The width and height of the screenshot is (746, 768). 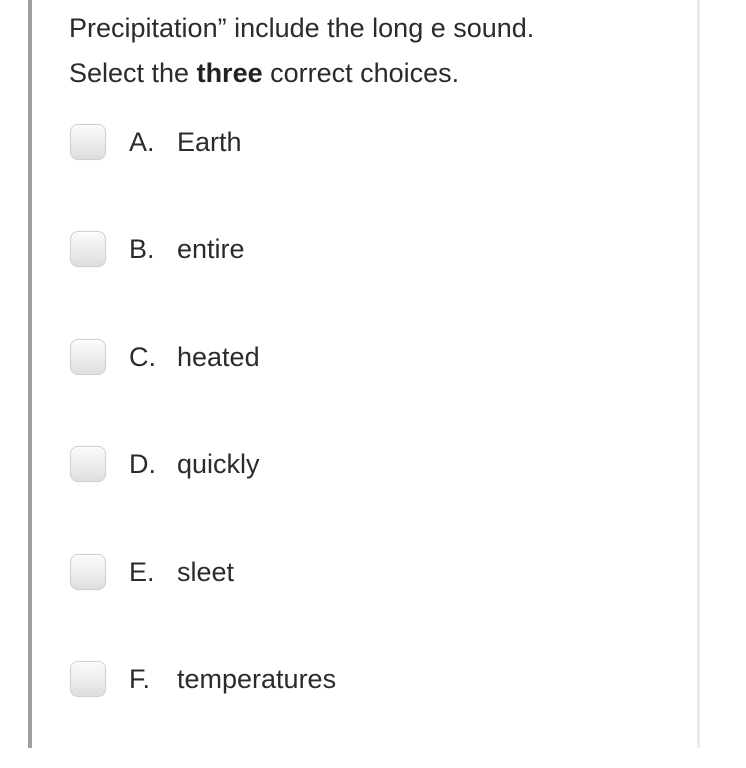 I want to click on choice-b: B. entire, so click(x=370, y=284).